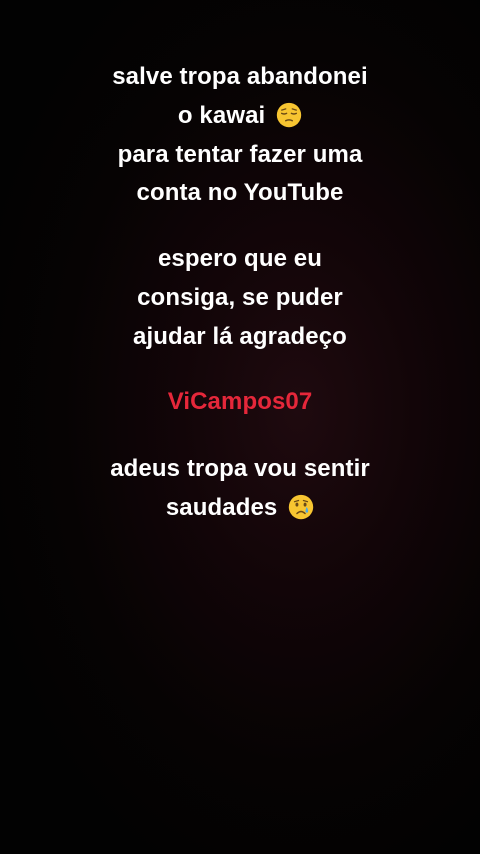 This screenshot has width=480, height=854. I want to click on message-line-4: conta no YouTube, so click(240, 193).